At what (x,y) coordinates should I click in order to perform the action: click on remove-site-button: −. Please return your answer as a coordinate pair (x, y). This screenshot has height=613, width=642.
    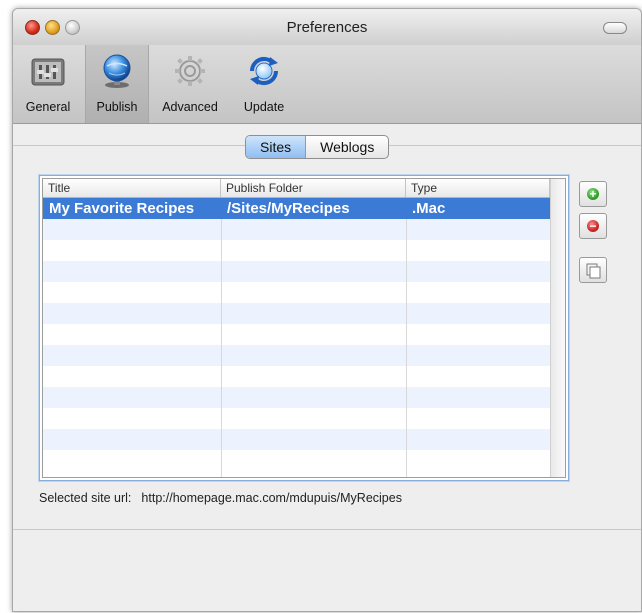
    Looking at the image, I should click on (593, 226).